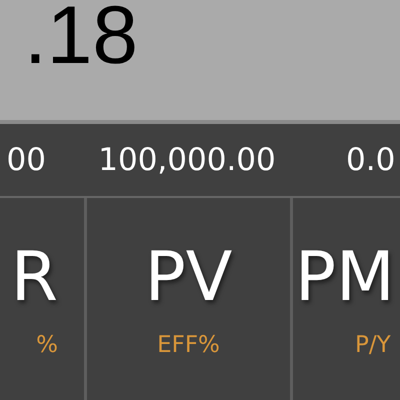  What do you see at coordinates (187, 160) in the screenshot?
I see `register-value: 100,000.00` at bounding box center [187, 160].